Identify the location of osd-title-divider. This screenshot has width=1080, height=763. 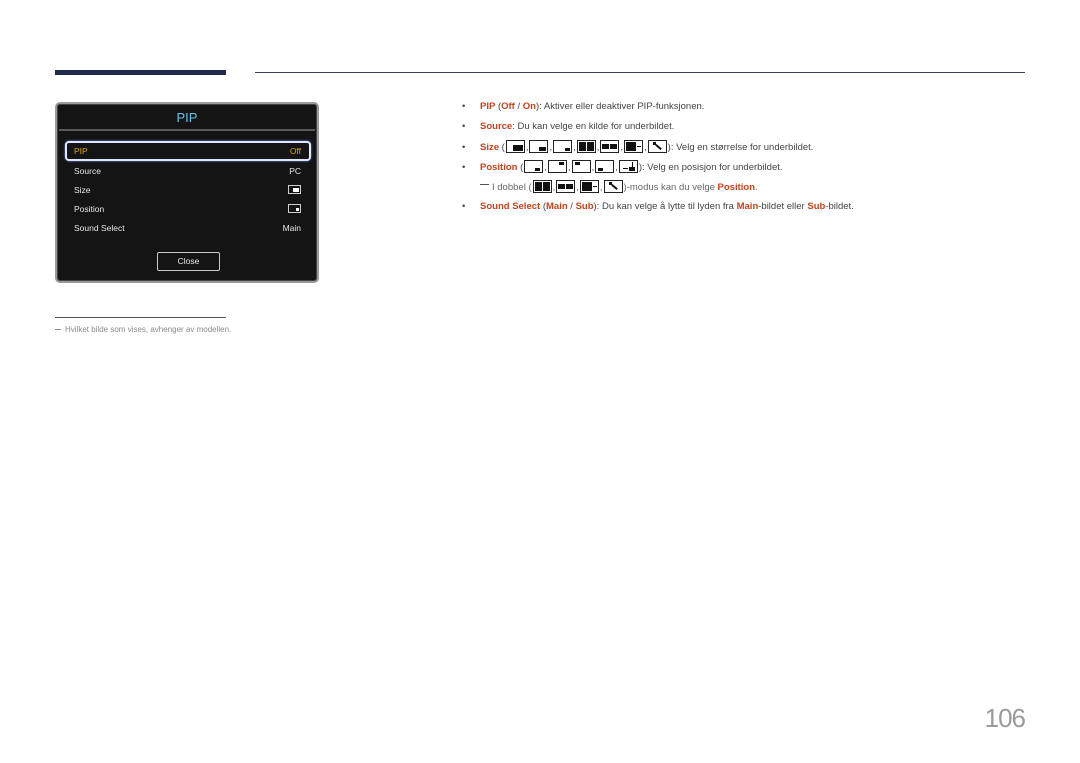
(187, 130).